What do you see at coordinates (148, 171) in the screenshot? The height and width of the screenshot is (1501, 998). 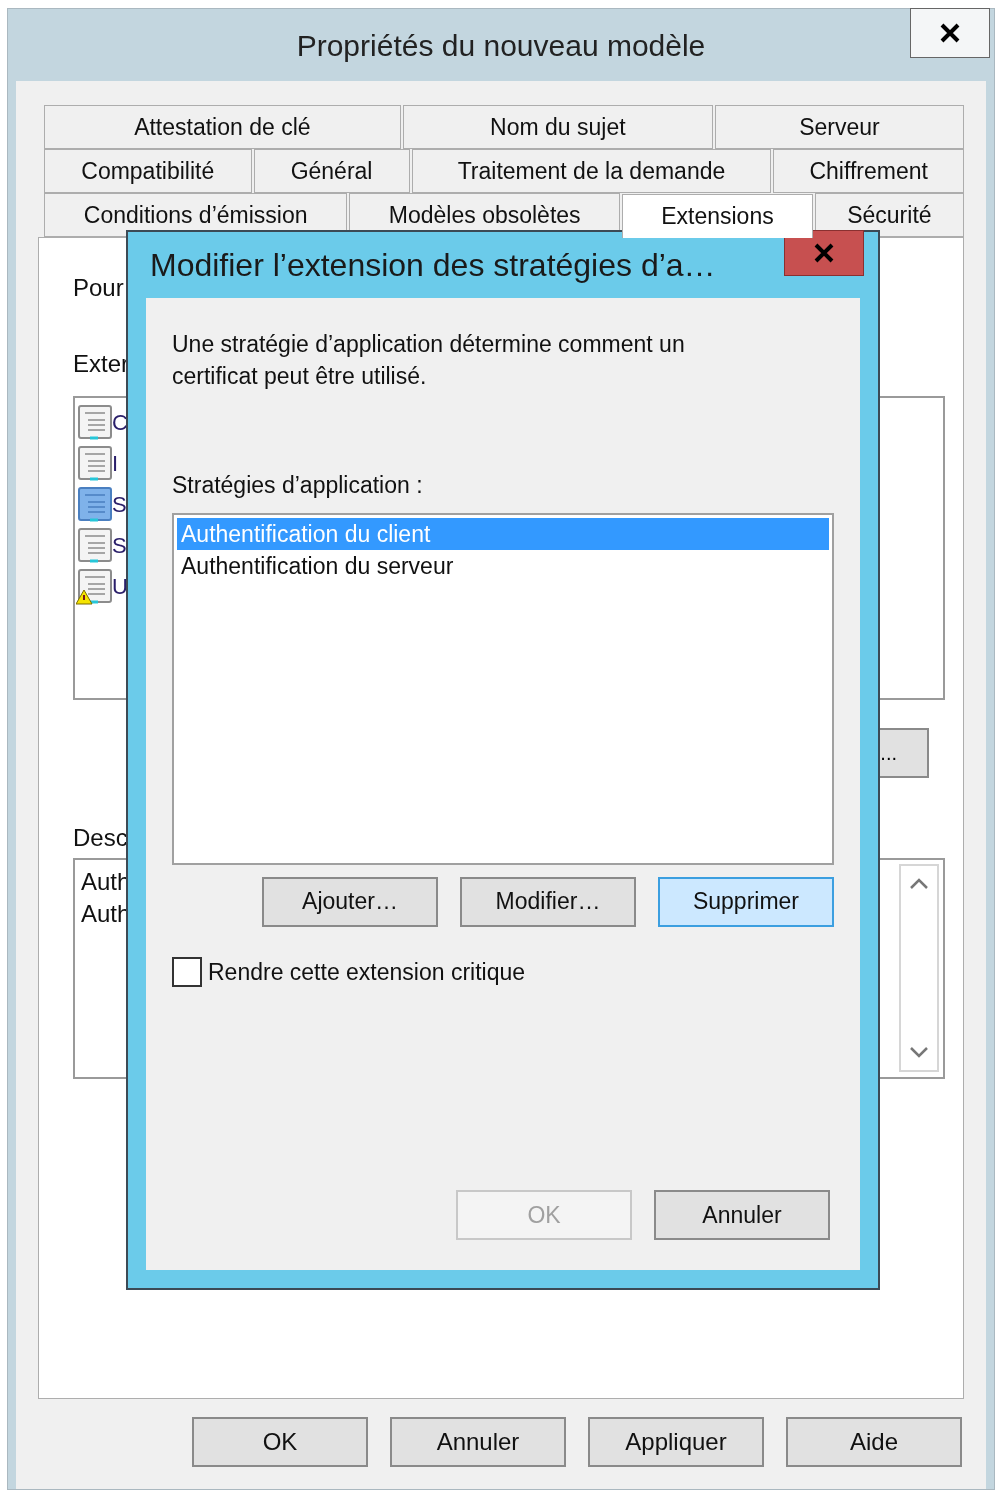 I see `tab: Compatibilité` at bounding box center [148, 171].